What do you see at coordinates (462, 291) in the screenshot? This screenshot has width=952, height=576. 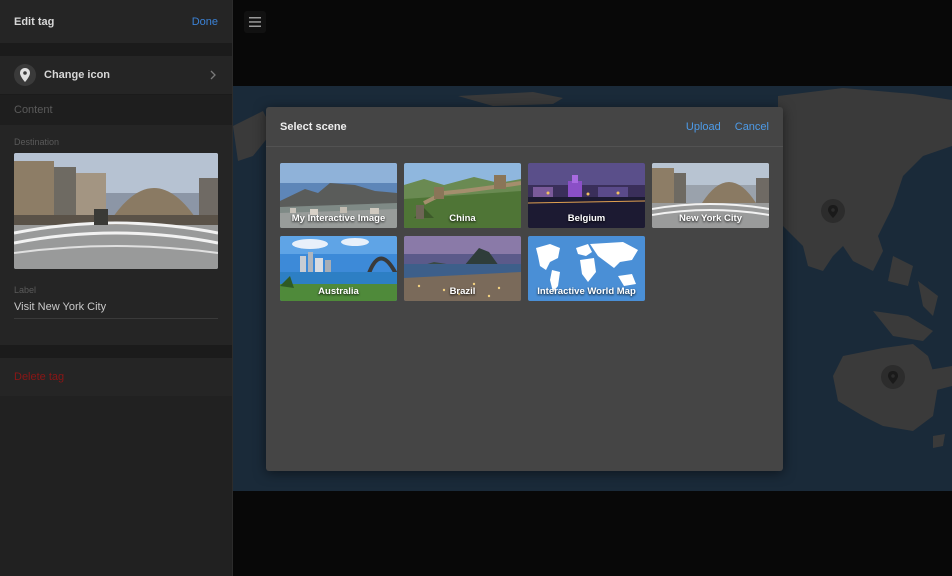 I see `scene-label: Brazil` at bounding box center [462, 291].